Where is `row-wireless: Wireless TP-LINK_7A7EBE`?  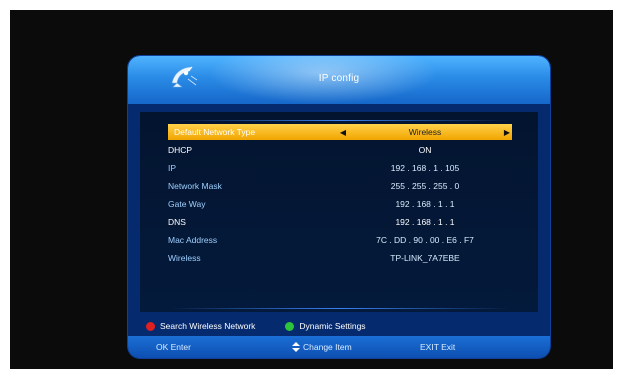 row-wireless: Wireless TP-LINK_7A7EBE is located at coordinates (340, 258).